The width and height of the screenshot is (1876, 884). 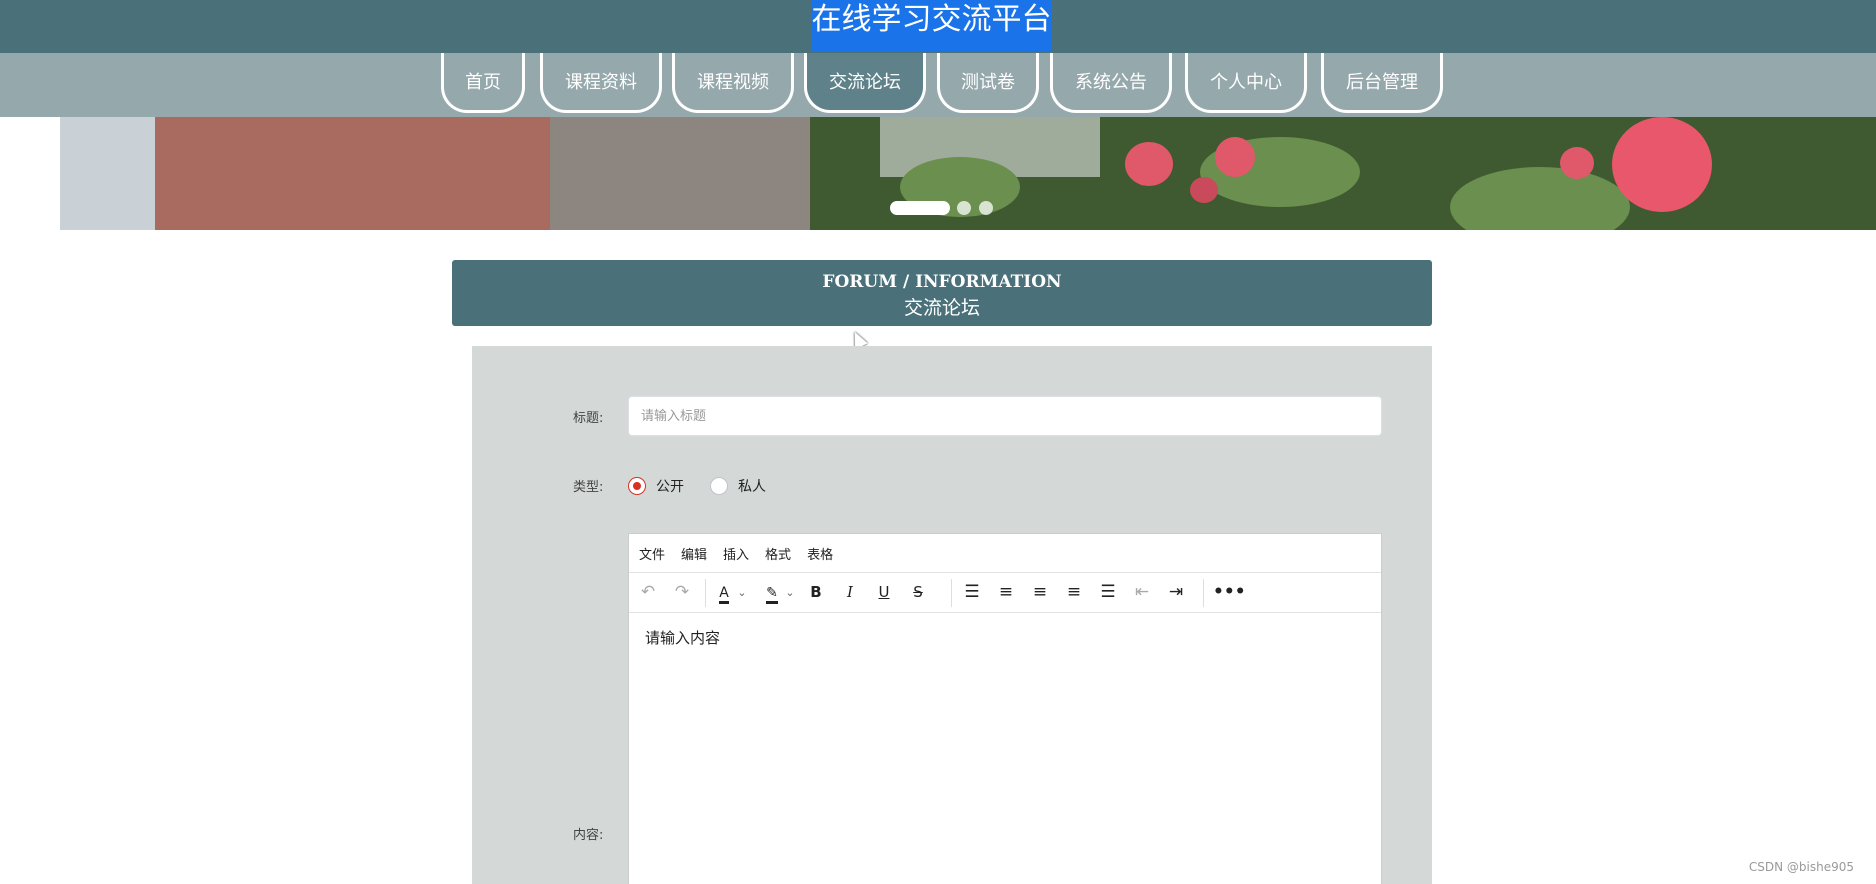 What do you see at coordinates (972, 592) in the screenshot?
I see `line-height-icon: ☰` at bounding box center [972, 592].